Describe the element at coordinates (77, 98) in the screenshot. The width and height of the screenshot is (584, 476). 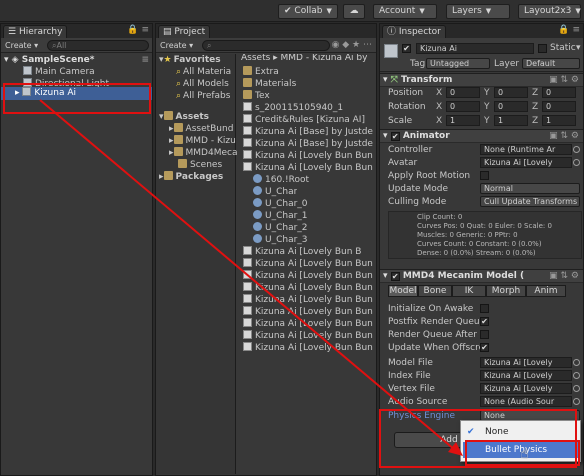
I see `highlight-box-hierarchy` at that location.